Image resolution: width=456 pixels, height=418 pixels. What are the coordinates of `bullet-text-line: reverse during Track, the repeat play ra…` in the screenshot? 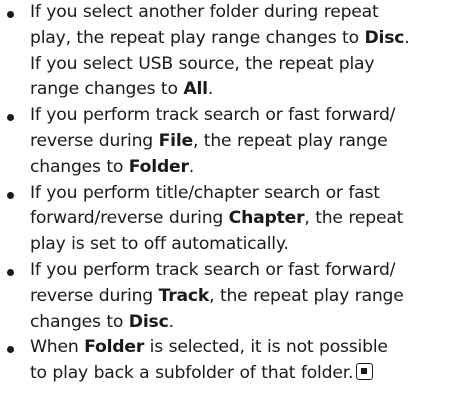 It's located at (241, 297).